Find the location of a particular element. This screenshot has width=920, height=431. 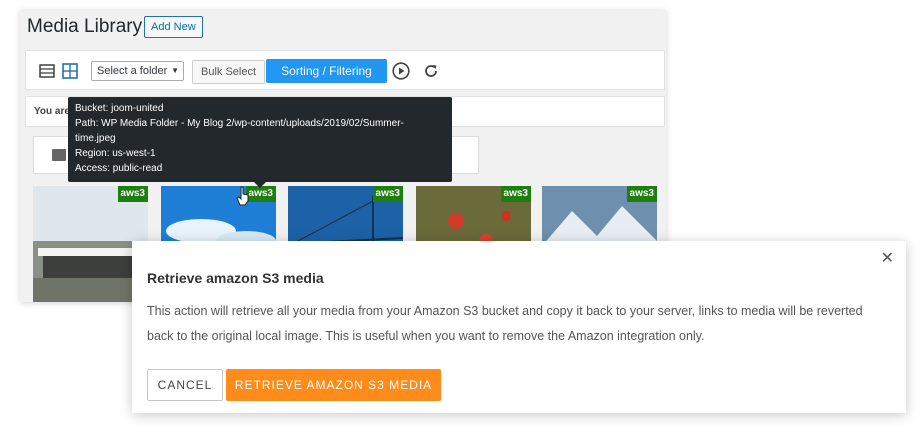

page-title: Media Library is located at coordinates (85, 26).